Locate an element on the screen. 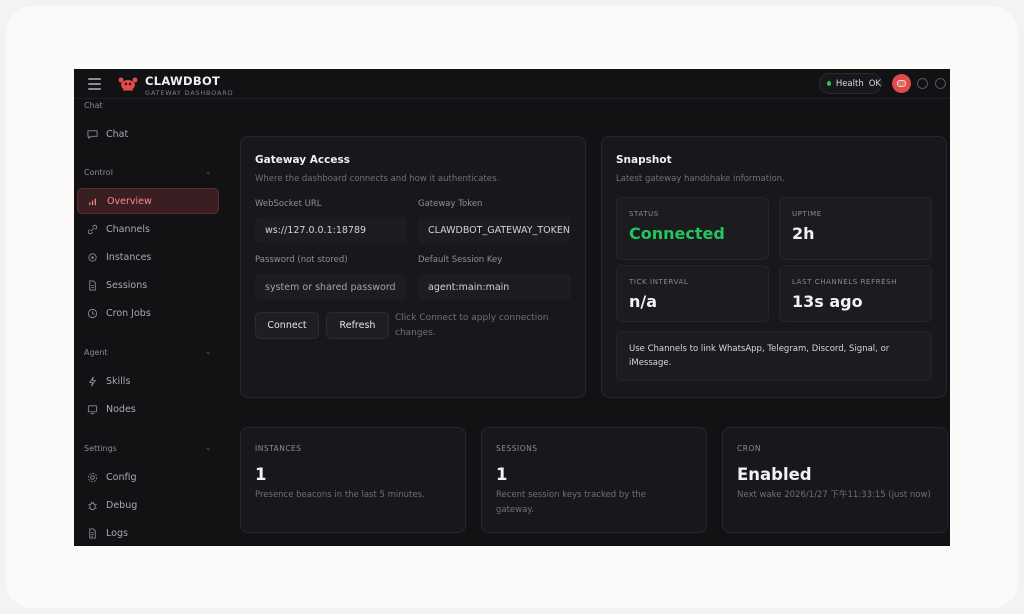  sidebar-item-label: Instances is located at coordinates (129, 257).